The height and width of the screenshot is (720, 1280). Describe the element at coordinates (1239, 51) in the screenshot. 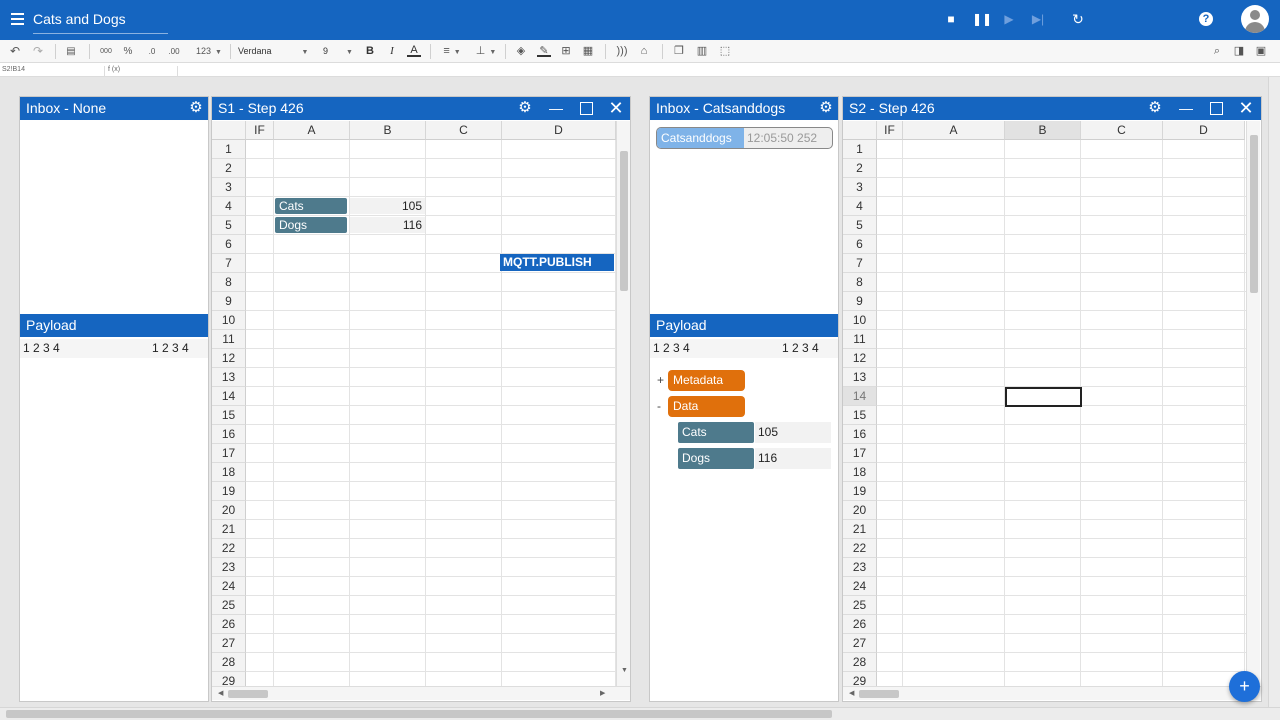

I see `layout-icon: ◨` at that location.